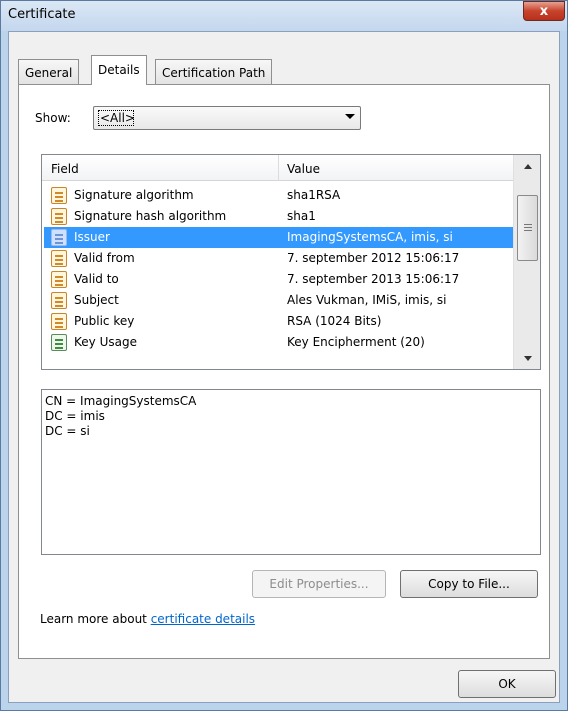  What do you see at coordinates (373, 279) in the screenshot?
I see `field-value: 7. september 2013 15:06:17` at bounding box center [373, 279].